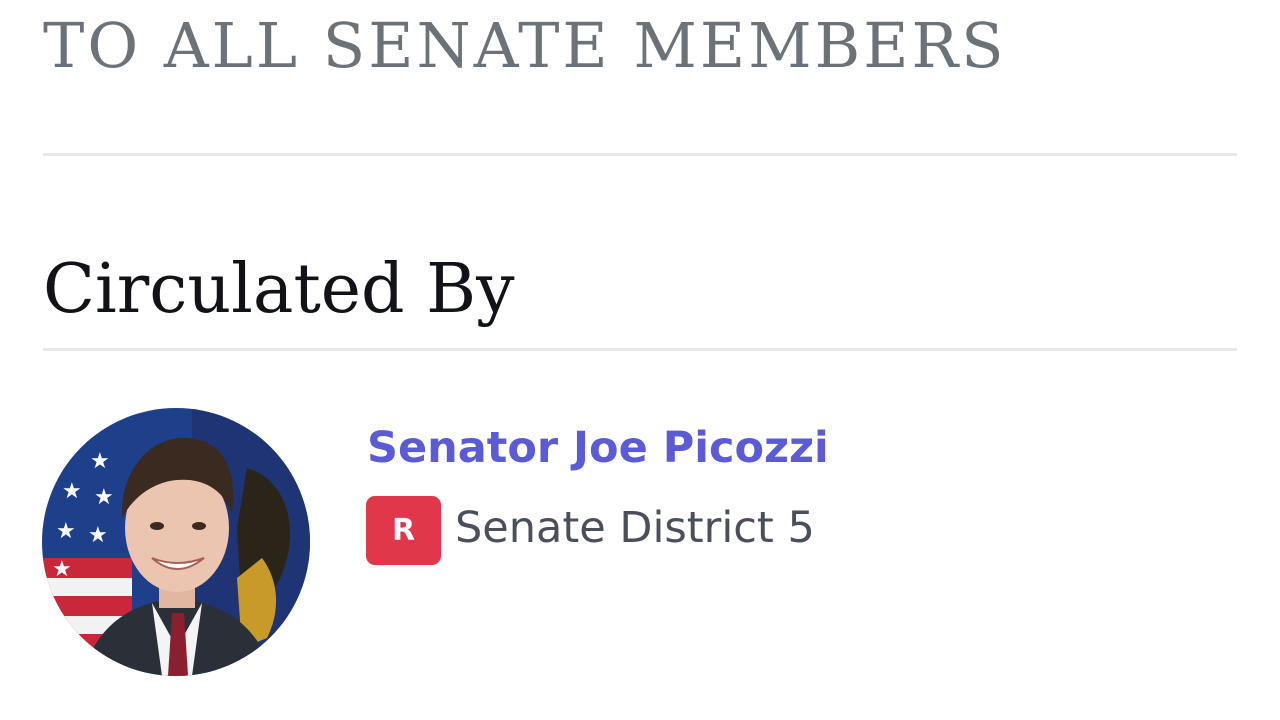 The image size is (1280, 720). Describe the element at coordinates (598, 448) in the screenshot. I see `sponsor-name-link: Senator Joe Picozzi` at that location.